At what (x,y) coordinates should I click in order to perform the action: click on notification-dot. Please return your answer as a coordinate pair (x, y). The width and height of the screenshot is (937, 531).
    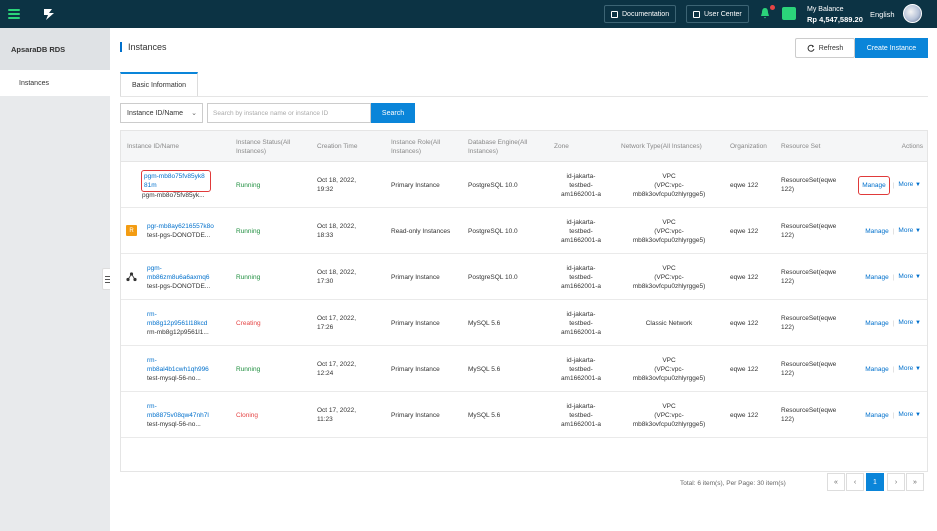
    Looking at the image, I should click on (772, 7).